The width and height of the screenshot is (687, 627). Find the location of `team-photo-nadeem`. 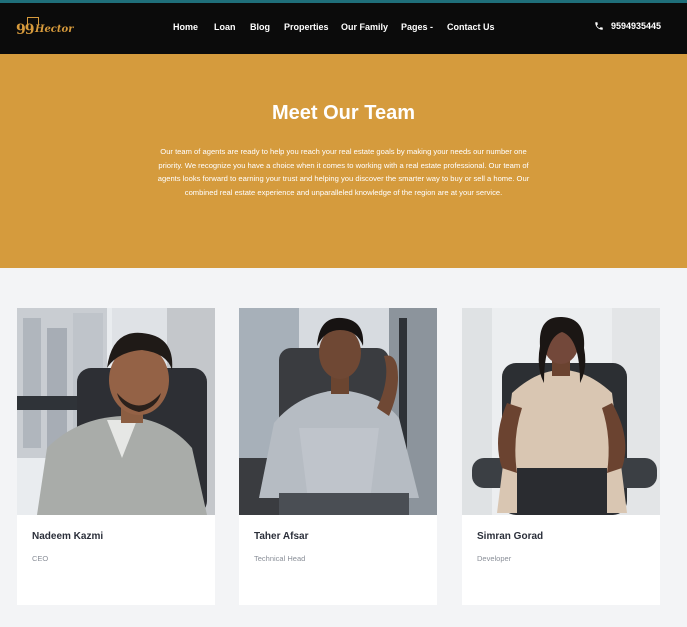

team-photo-nadeem is located at coordinates (116, 411).